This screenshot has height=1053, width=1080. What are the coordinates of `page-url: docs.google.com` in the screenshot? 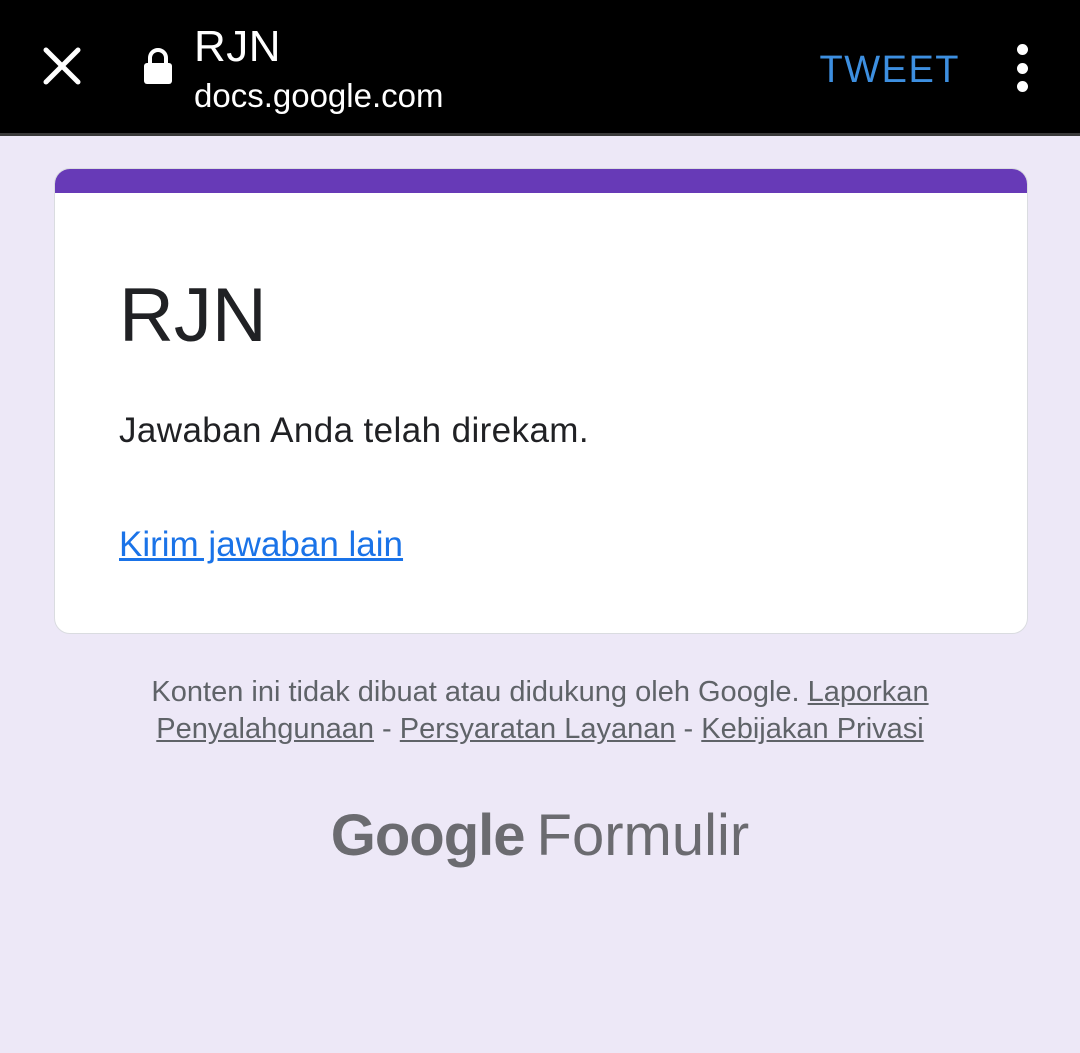 It's located at (319, 95).